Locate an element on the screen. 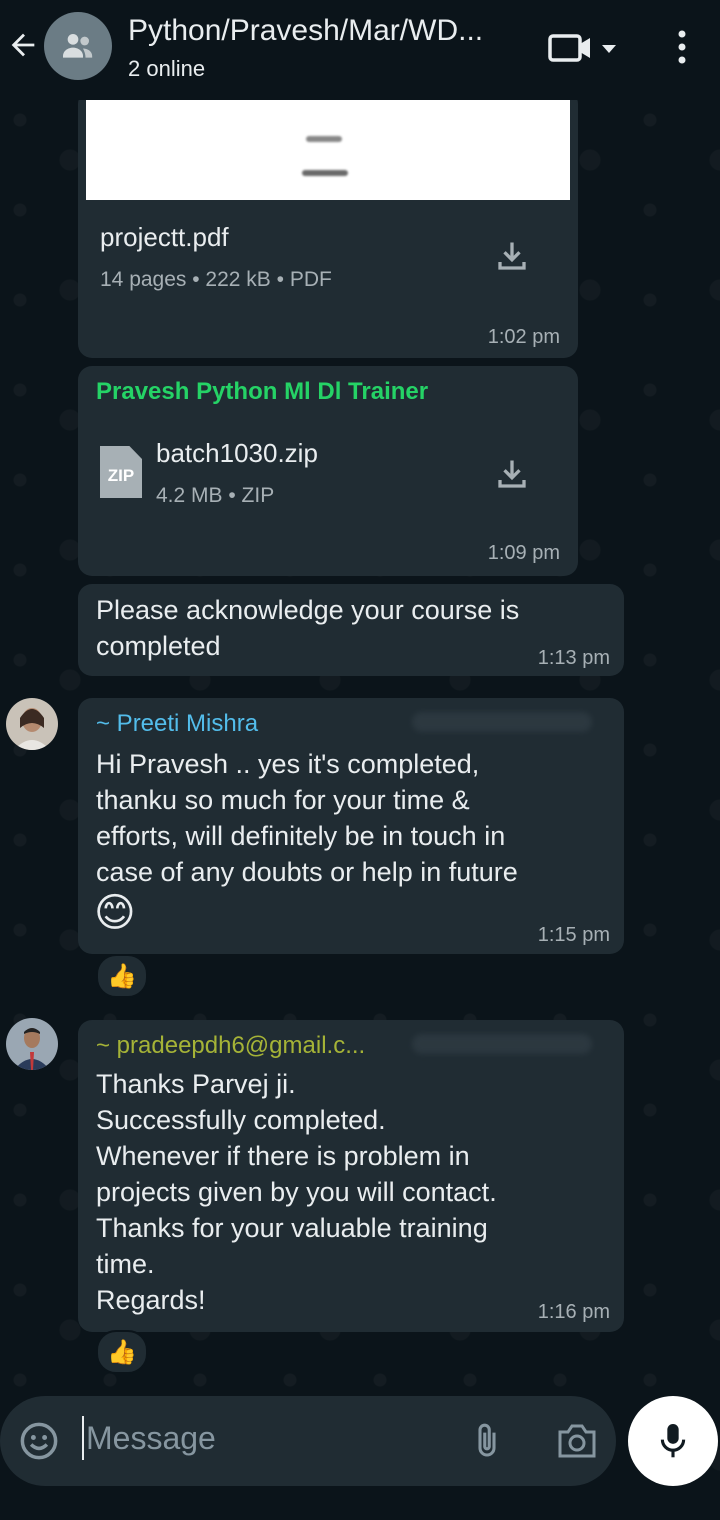  attach-icon is located at coordinates (487, 1441).